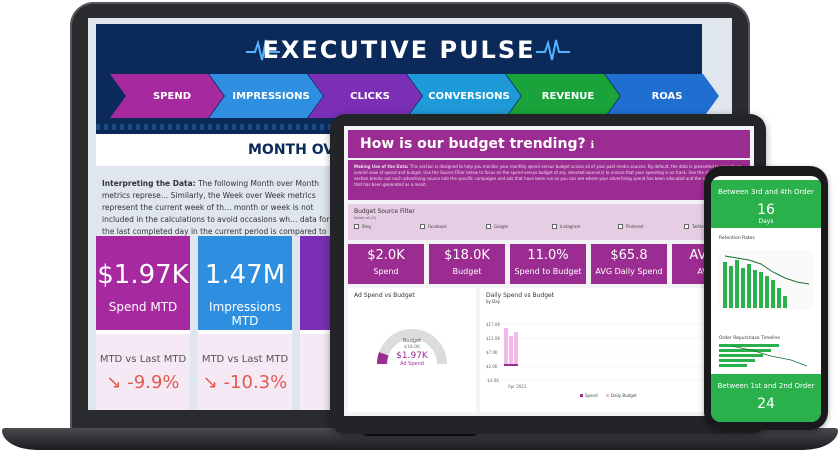 The height and width of the screenshot is (469, 840). I want to click on kpi-label: Spend MTD, so click(143, 307).